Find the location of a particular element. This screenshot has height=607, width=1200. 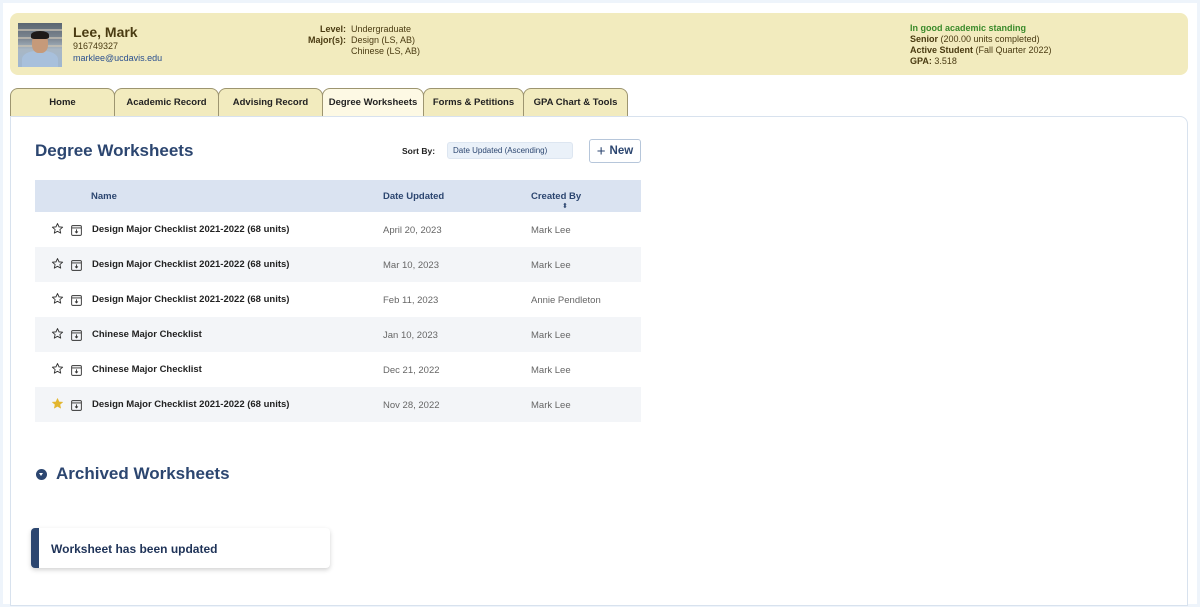

new-worksheet-button: + New is located at coordinates (615, 151).